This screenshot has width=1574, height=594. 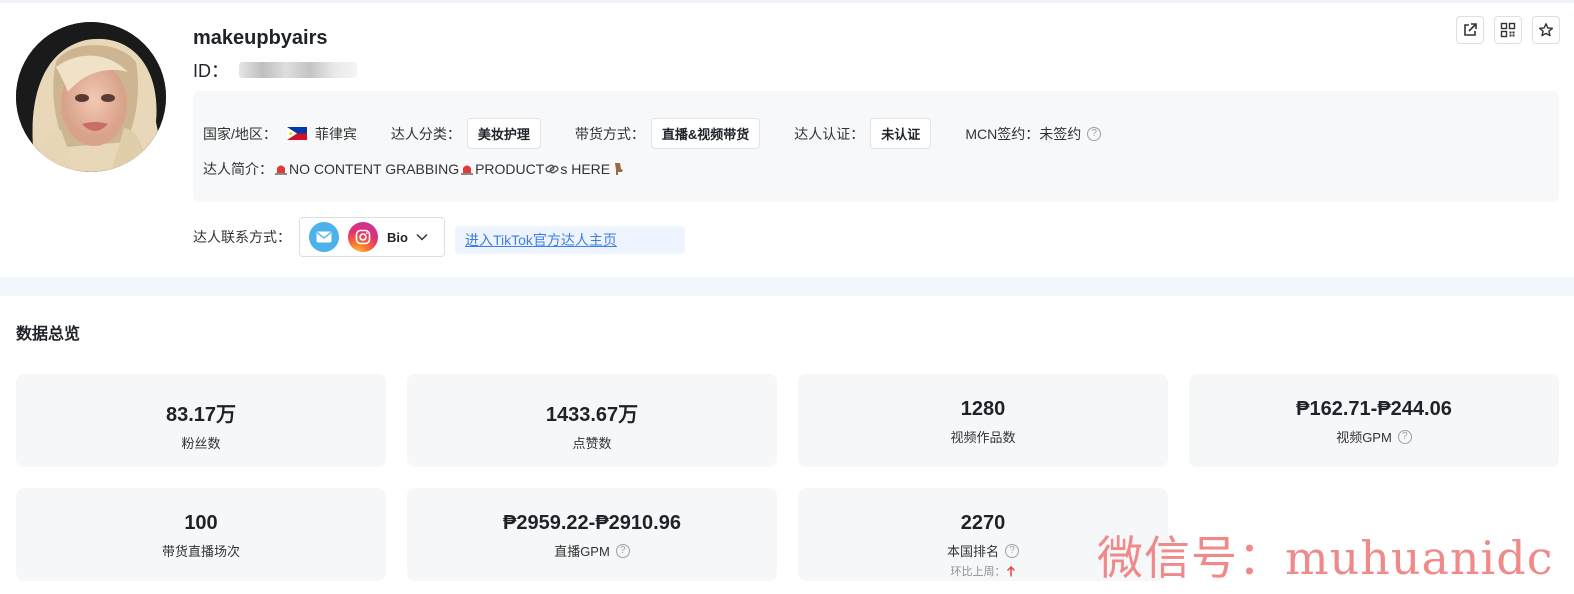 I want to click on external-link-button, so click(x=1470, y=30).